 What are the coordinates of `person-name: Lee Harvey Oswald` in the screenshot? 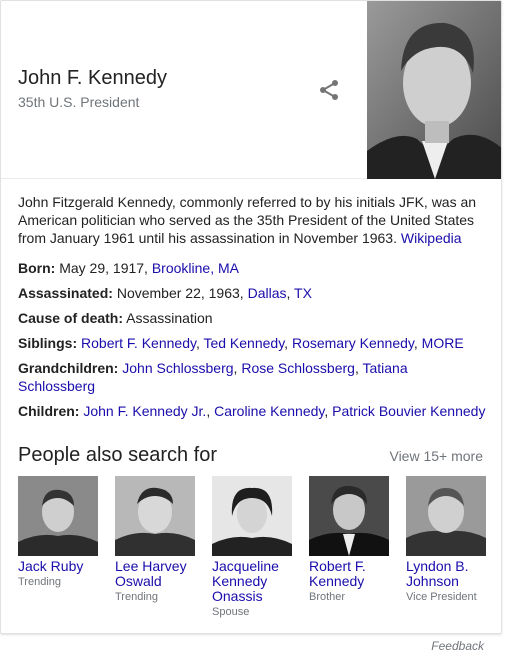 It's located at (155, 574).